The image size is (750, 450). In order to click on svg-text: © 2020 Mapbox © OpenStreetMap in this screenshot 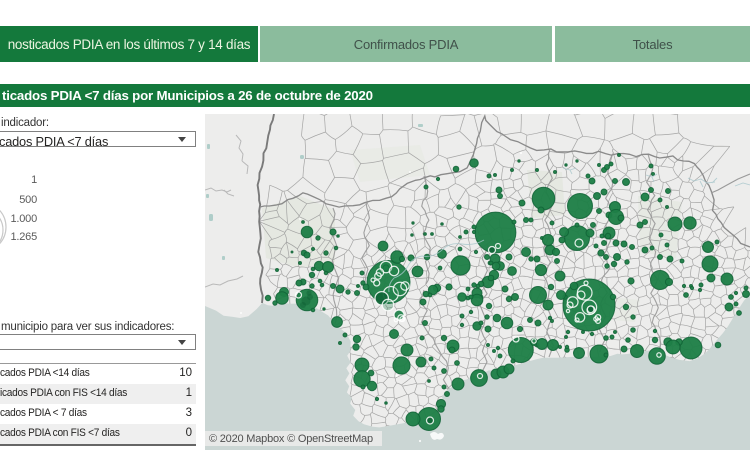, I will do `click(291, 439)`.